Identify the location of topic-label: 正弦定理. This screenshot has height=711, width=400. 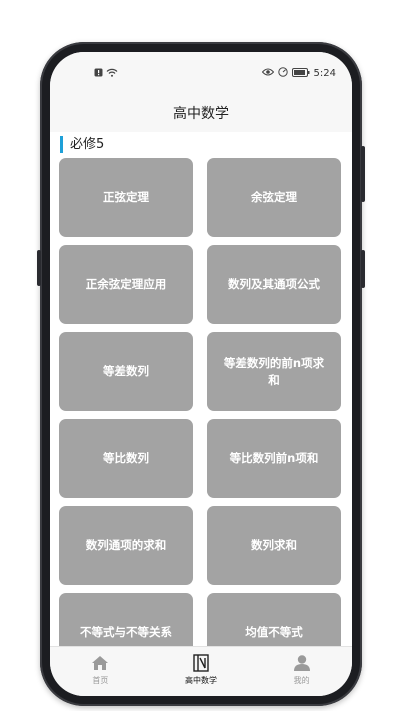
(126, 197).